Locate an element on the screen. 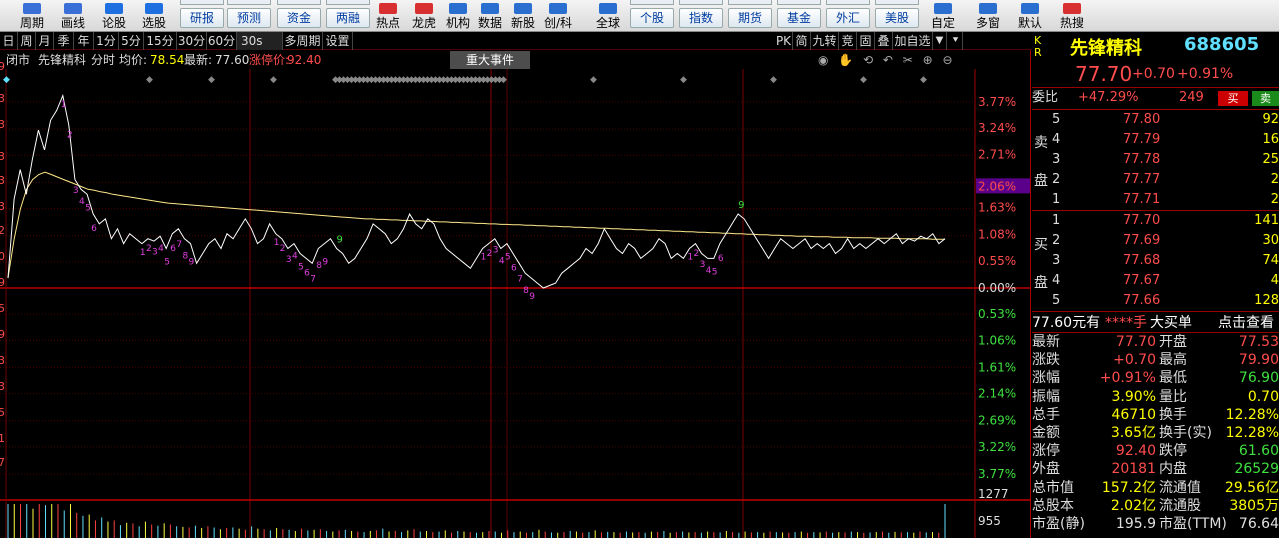 Image resolution: width=1279 pixels, height=538 pixels. market-button: 基金 is located at coordinates (799, 18).